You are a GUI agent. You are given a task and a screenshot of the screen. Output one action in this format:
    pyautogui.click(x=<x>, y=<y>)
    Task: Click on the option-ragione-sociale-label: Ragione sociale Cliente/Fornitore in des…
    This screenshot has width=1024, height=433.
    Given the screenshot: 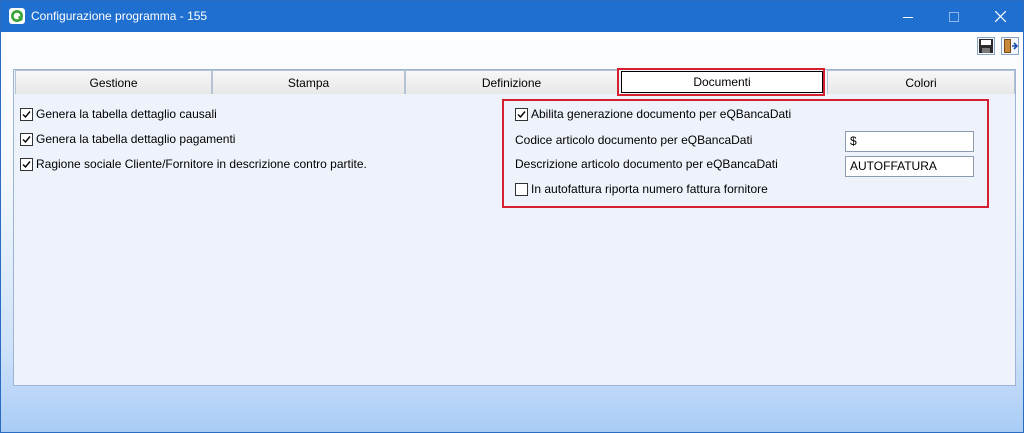 What is the action you would take?
    pyautogui.click(x=201, y=164)
    